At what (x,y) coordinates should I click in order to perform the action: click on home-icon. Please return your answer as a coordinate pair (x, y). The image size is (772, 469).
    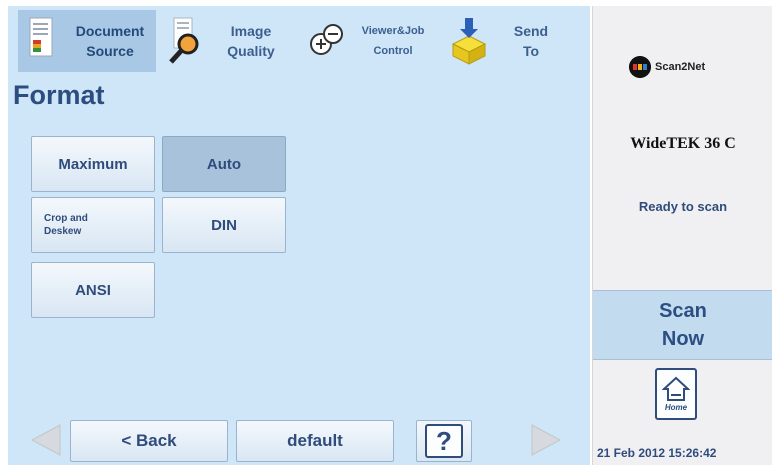
    Looking at the image, I should click on (676, 388).